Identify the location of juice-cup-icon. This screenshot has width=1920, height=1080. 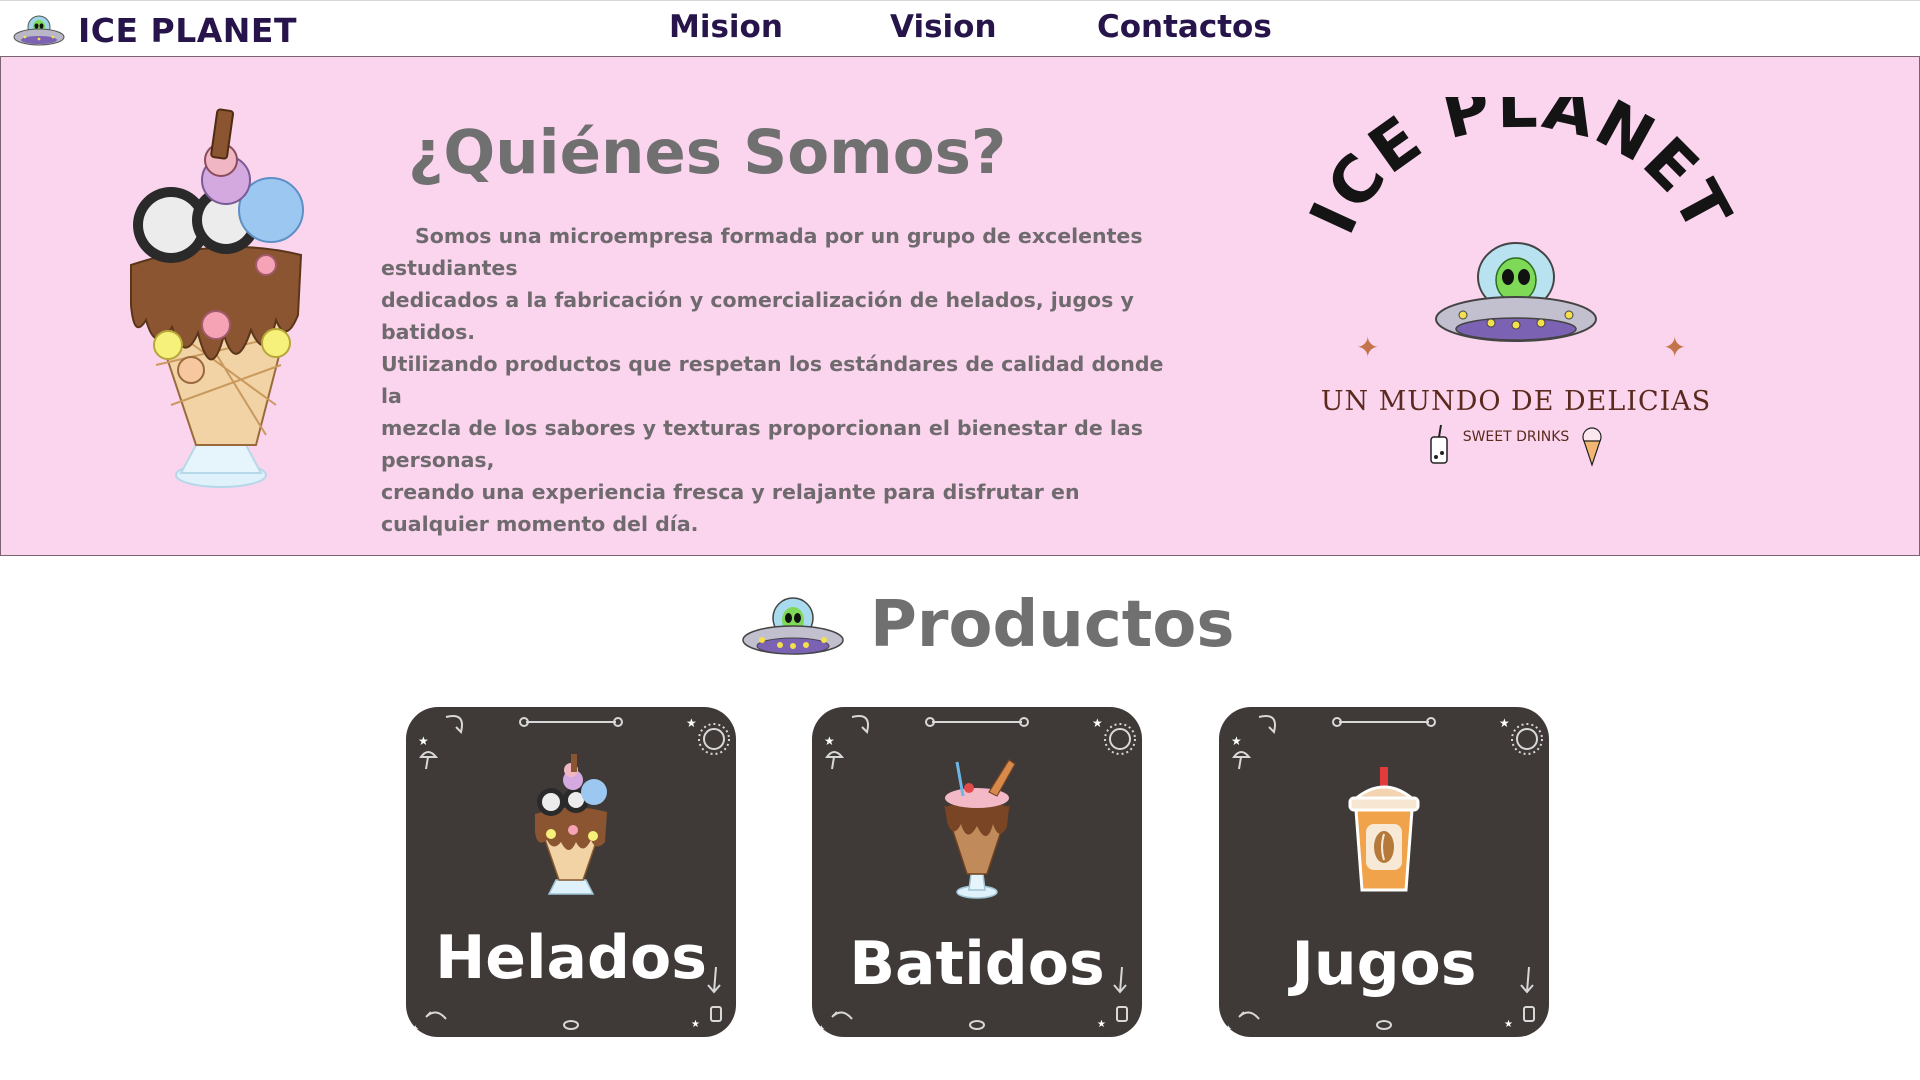
(1384, 829).